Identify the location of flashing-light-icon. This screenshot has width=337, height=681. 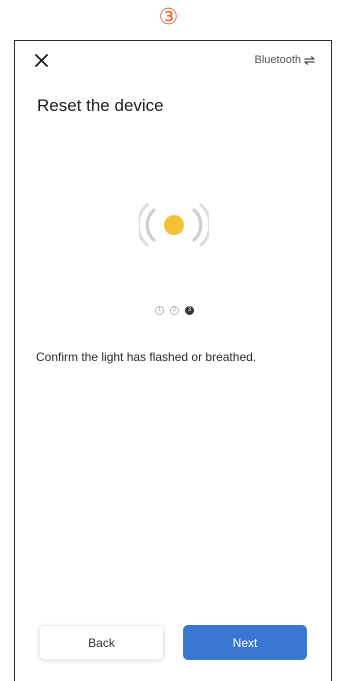
(174, 225).